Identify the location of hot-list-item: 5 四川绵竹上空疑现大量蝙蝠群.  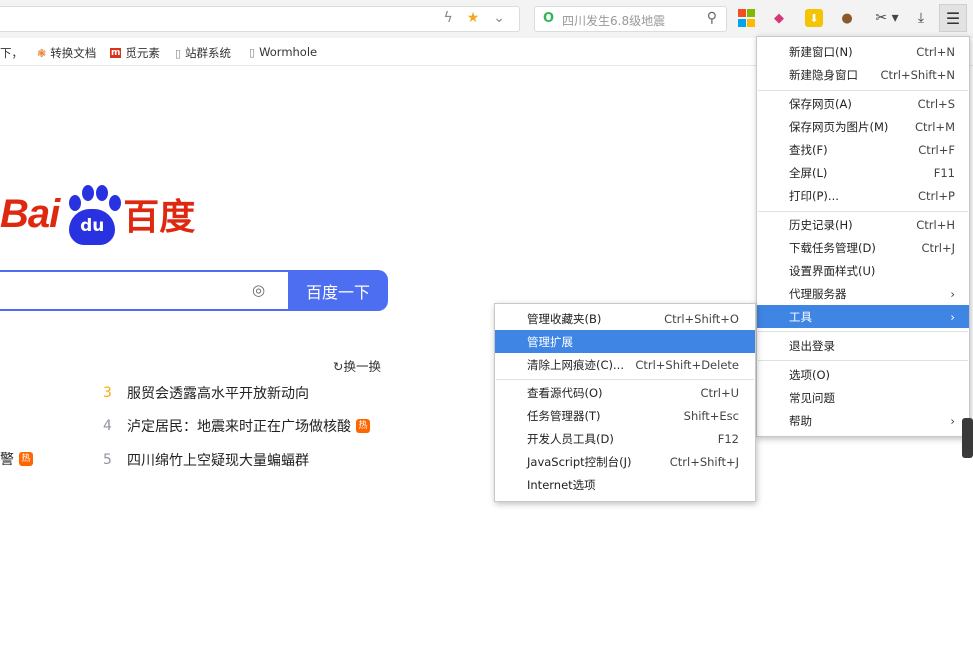
(206, 460).